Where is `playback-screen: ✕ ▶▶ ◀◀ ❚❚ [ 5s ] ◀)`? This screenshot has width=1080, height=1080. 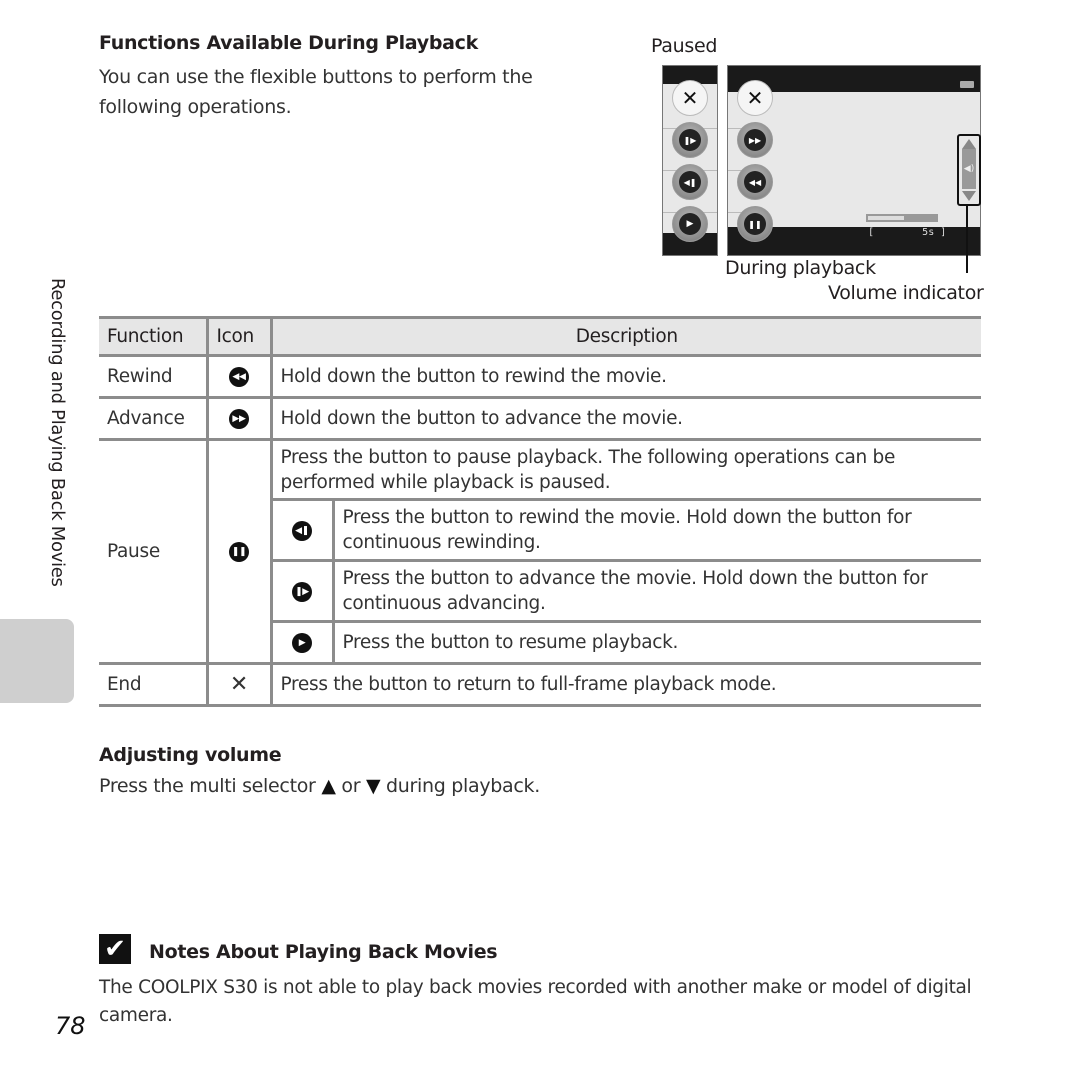 playback-screen: ✕ ▶▶ ◀◀ ❚❚ [ 5s ] ◀) is located at coordinates (854, 160).